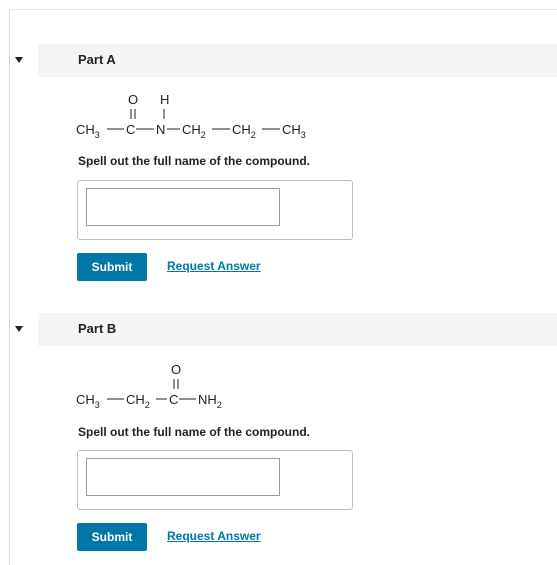  What do you see at coordinates (130, 129) in the screenshot?
I see `part-a-carbonyl-carbon: C` at bounding box center [130, 129].